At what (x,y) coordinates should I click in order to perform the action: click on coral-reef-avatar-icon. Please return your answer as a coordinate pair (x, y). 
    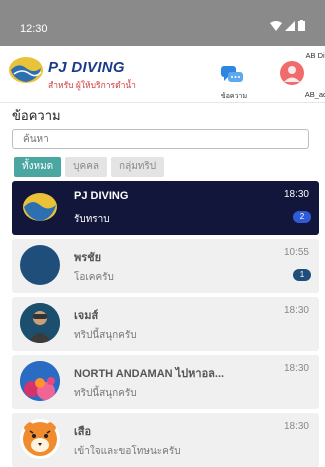
    Looking at the image, I should click on (40, 381).